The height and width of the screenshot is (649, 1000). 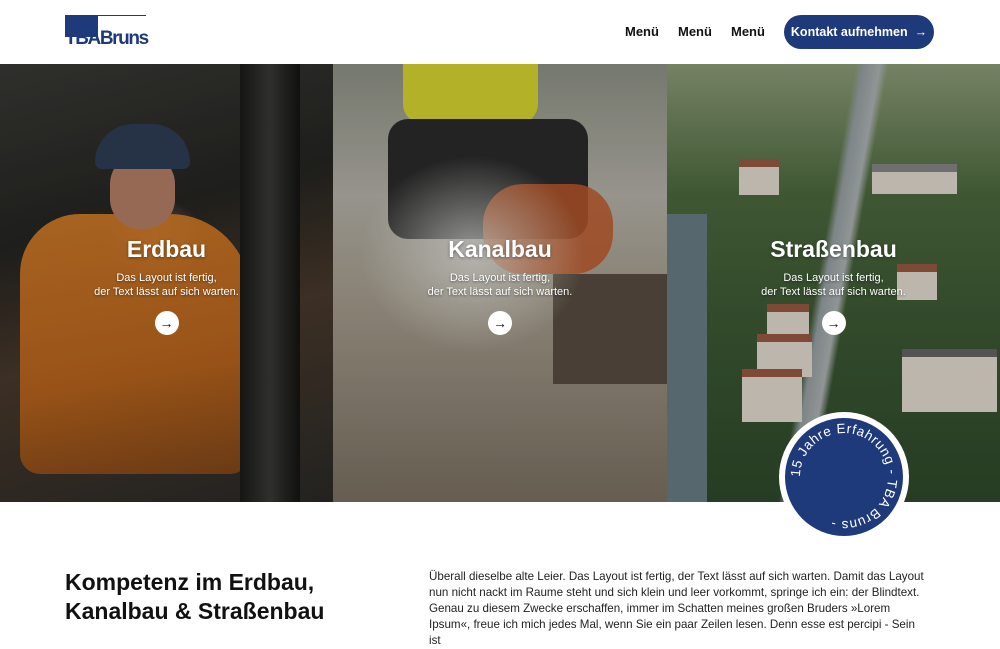 I want to click on experience-badge: 15 Jahre Erfahrung - TBA Bruns -, so click(x=844, y=477).